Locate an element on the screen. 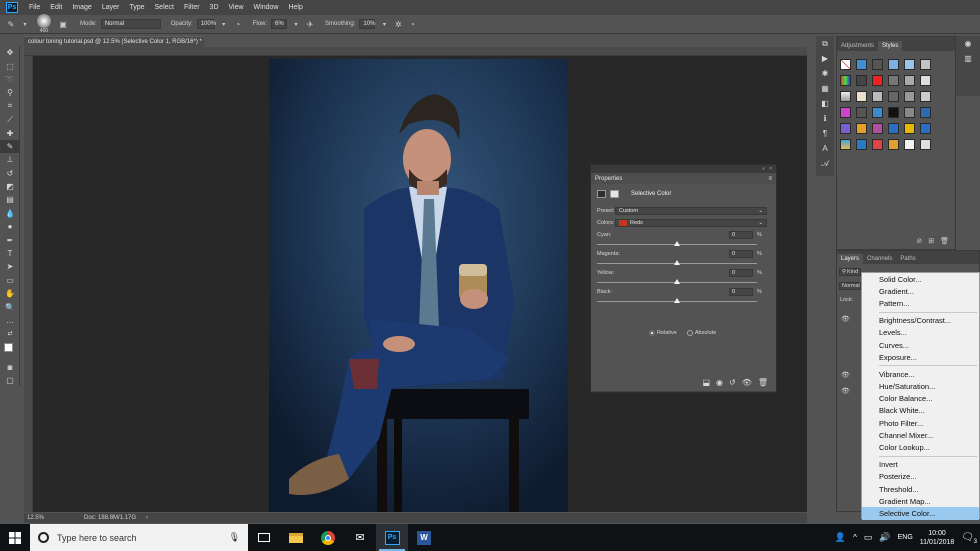 The image size is (980, 551). menu-layer: Layer is located at coordinates (111, 7).